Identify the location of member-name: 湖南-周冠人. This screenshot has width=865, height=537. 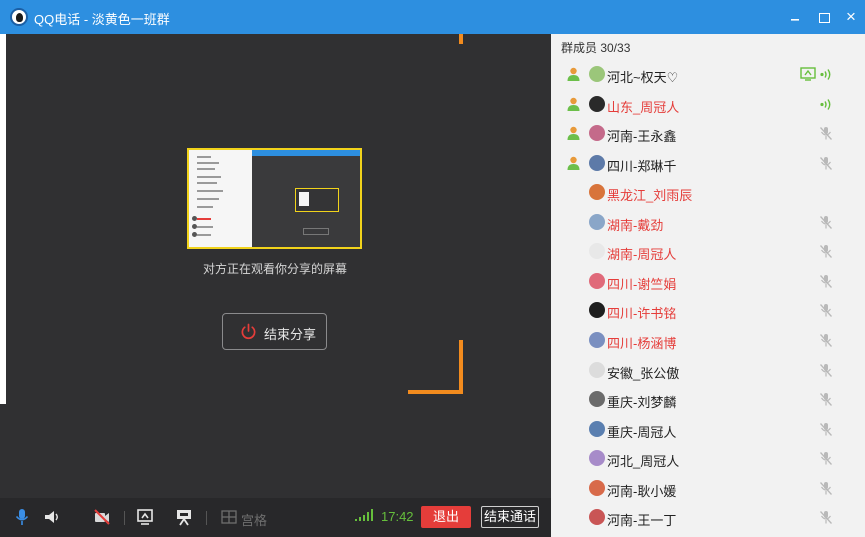
(642, 255).